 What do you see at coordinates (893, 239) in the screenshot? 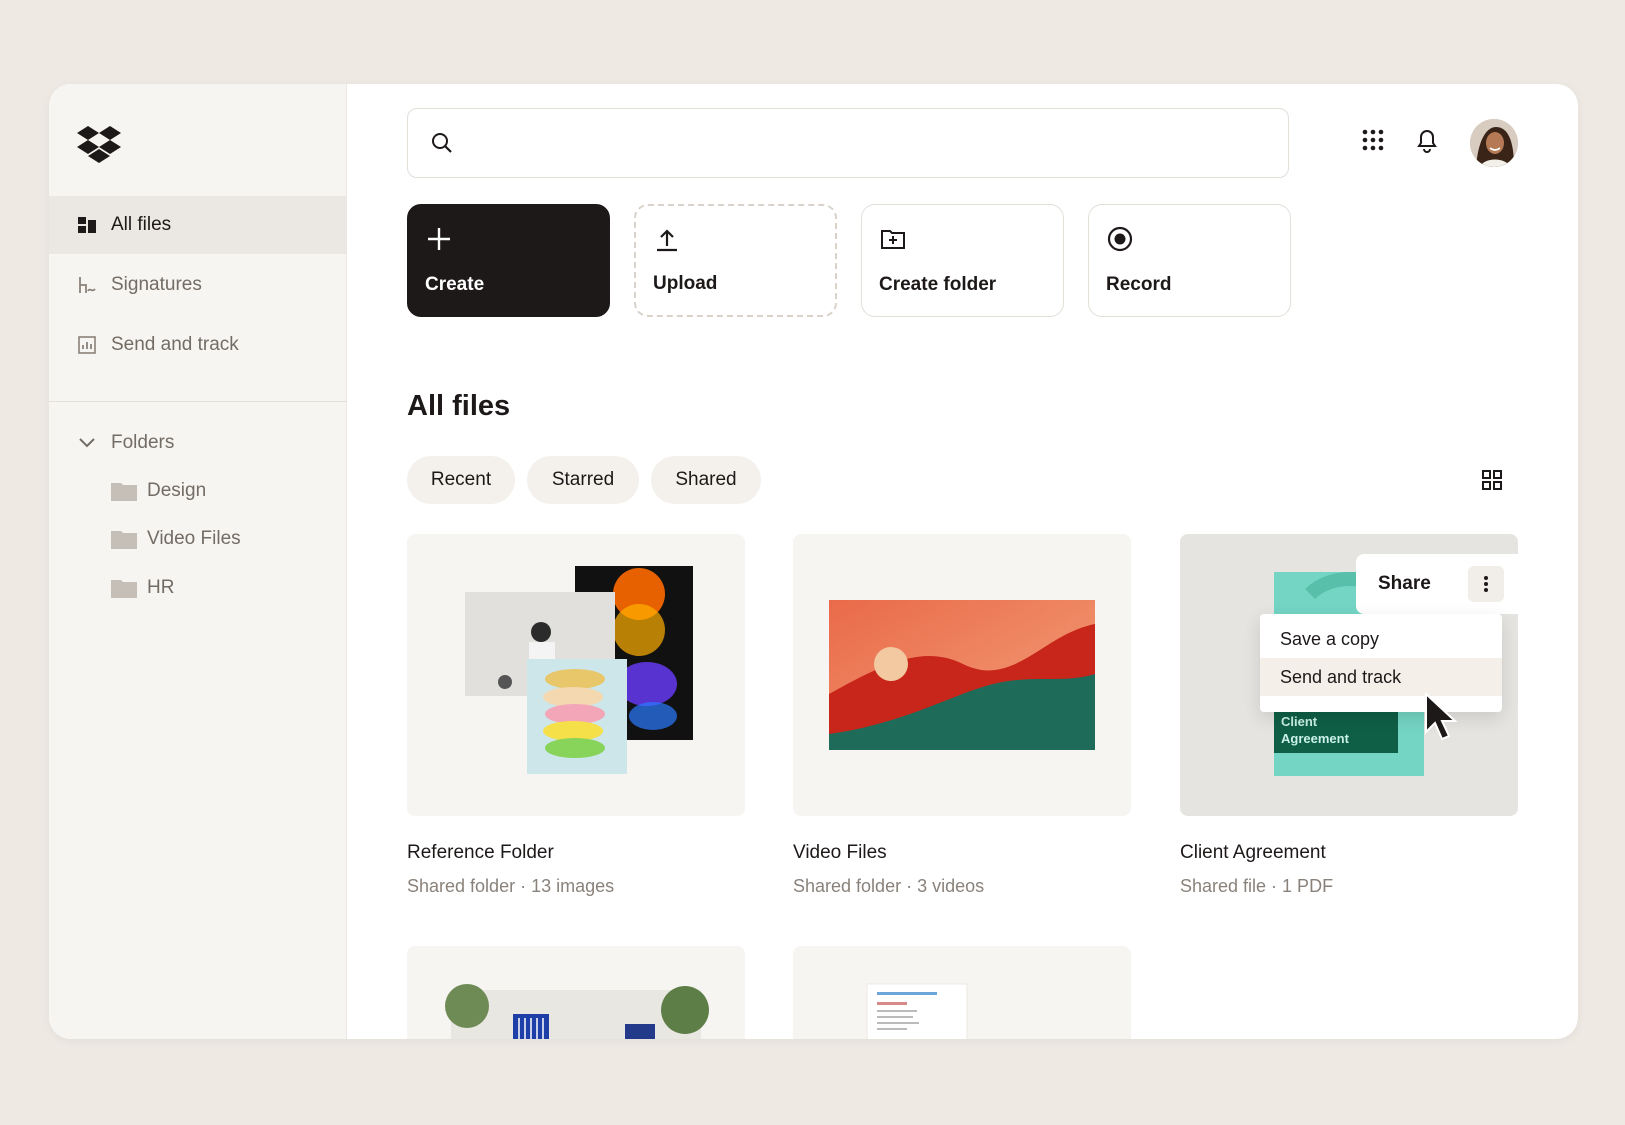
I see `folder-plus-icon` at bounding box center [893, 239].